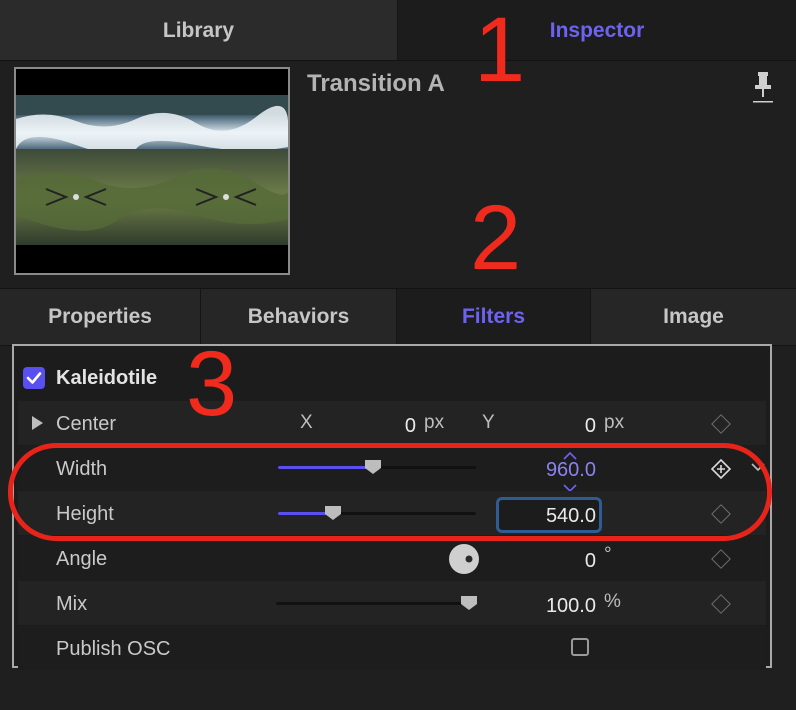 The width and height of the screenshot is (796, 710). I want to click on disclosure-triangle-icon, so click(37, 423).